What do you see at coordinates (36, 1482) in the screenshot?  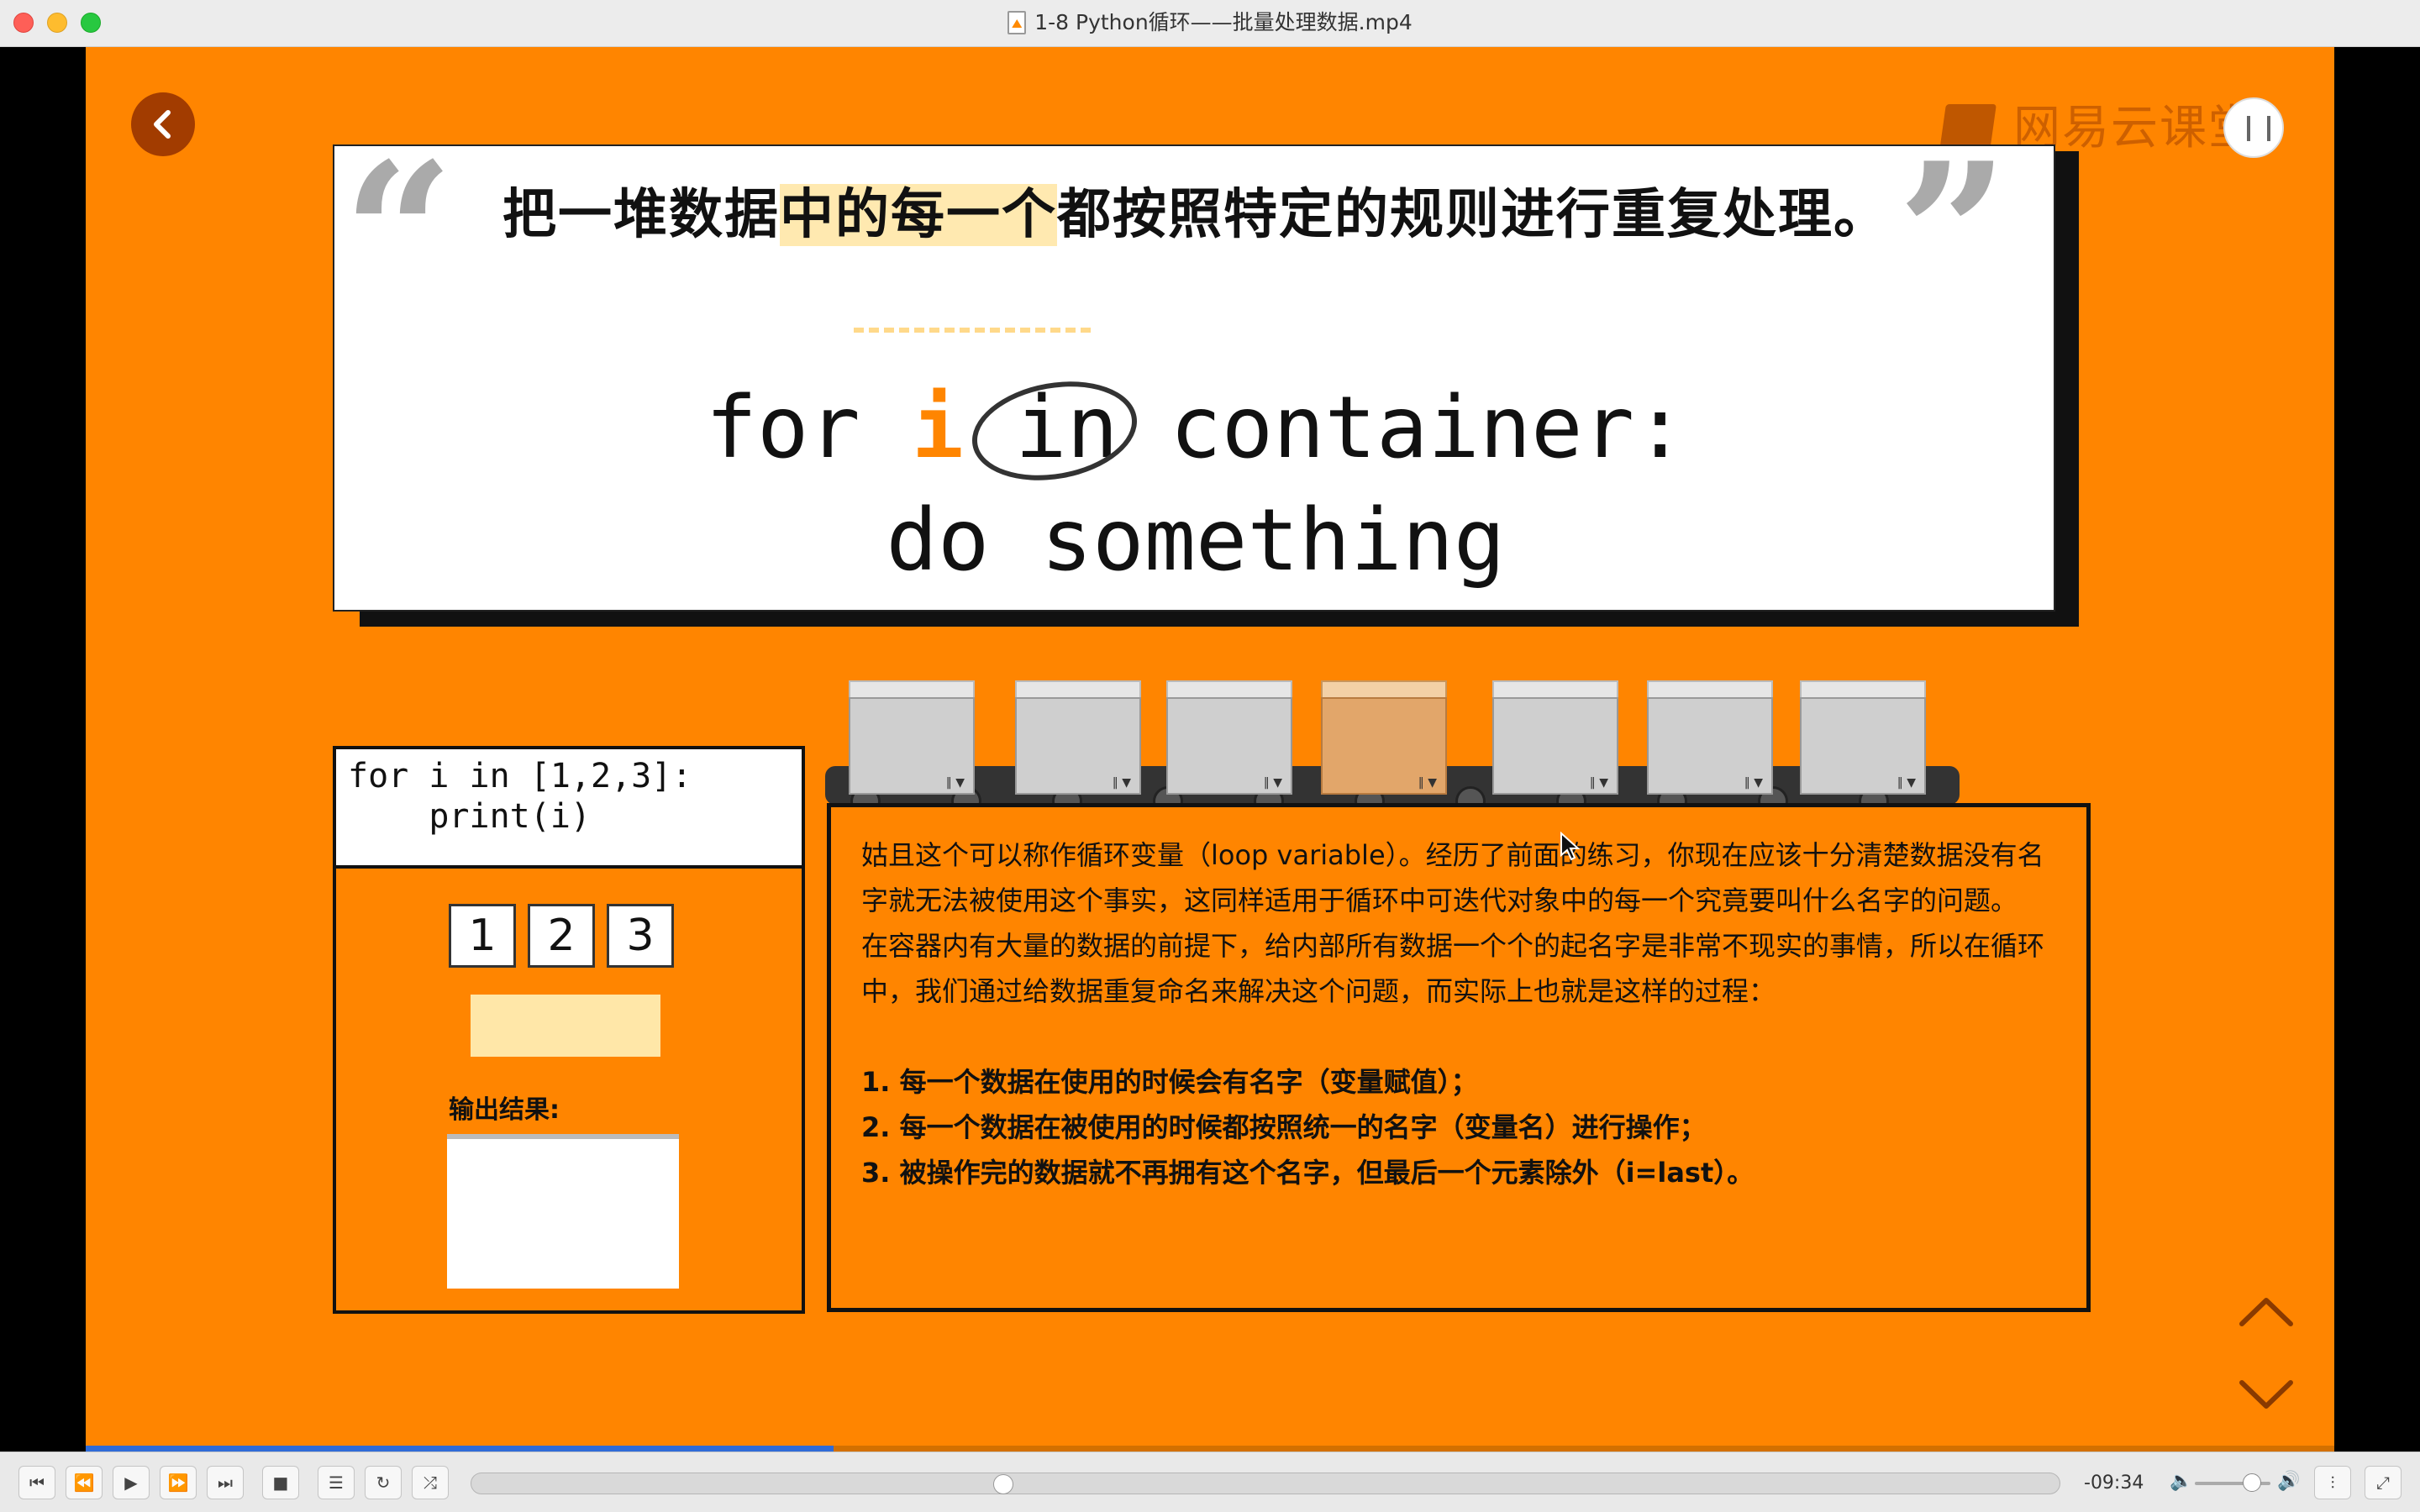 I see `skip-back-button: ⏮` at bounding box center [36, 1482].